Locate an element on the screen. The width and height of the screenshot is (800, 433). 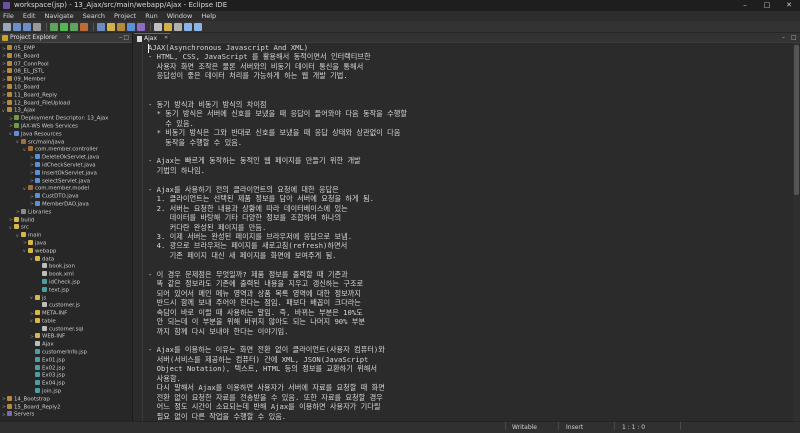
maximize-button: □ is located at coordinates (767, 5).